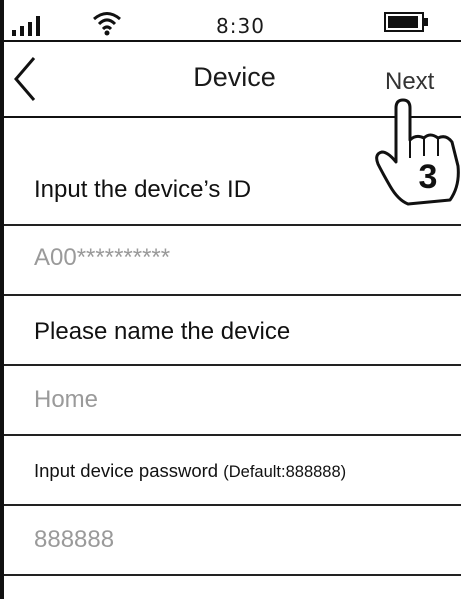 Image resolution: width=461 pixels, height=599 pixels. What do you see at coordinates (409, 82) in the screenshot?
I see `next-button: Next` at bounding box center [409, 82].